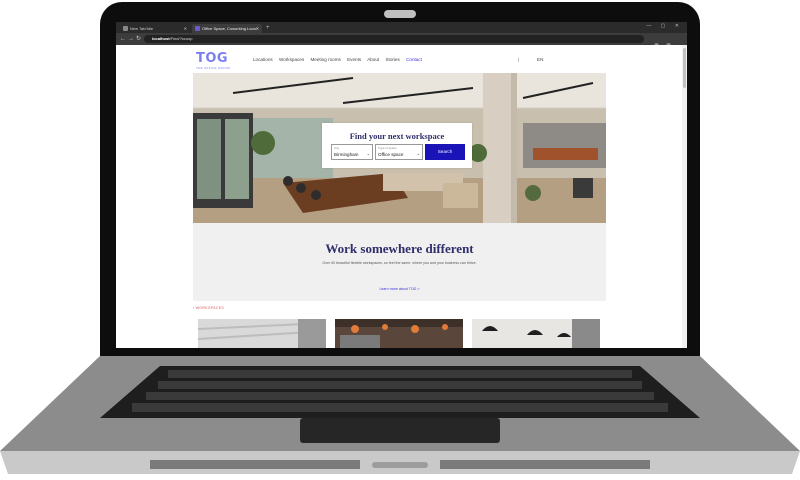 The height and width of the screenshot is (480, 800). What do you see at coordinates (391, 154) in the screenshot?
I see `space-type-value: Office space` at bounding box center [391, 154].